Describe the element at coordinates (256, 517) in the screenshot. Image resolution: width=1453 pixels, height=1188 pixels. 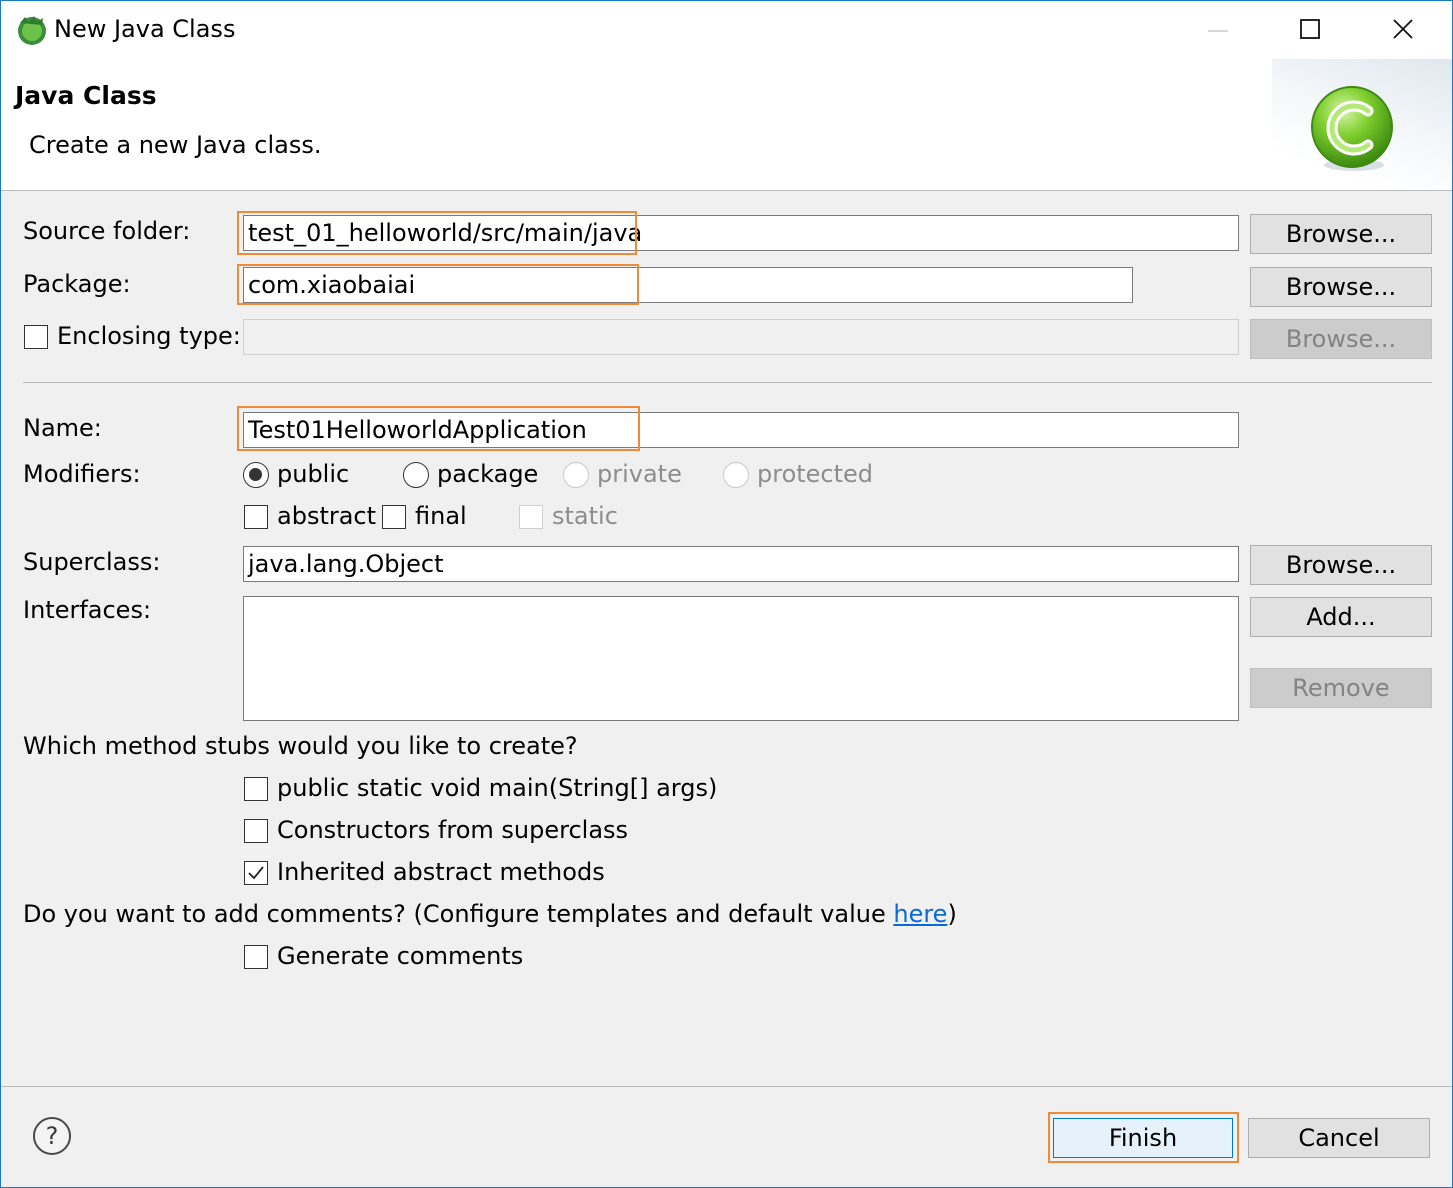
I see `abstract-checkbox` at that location.